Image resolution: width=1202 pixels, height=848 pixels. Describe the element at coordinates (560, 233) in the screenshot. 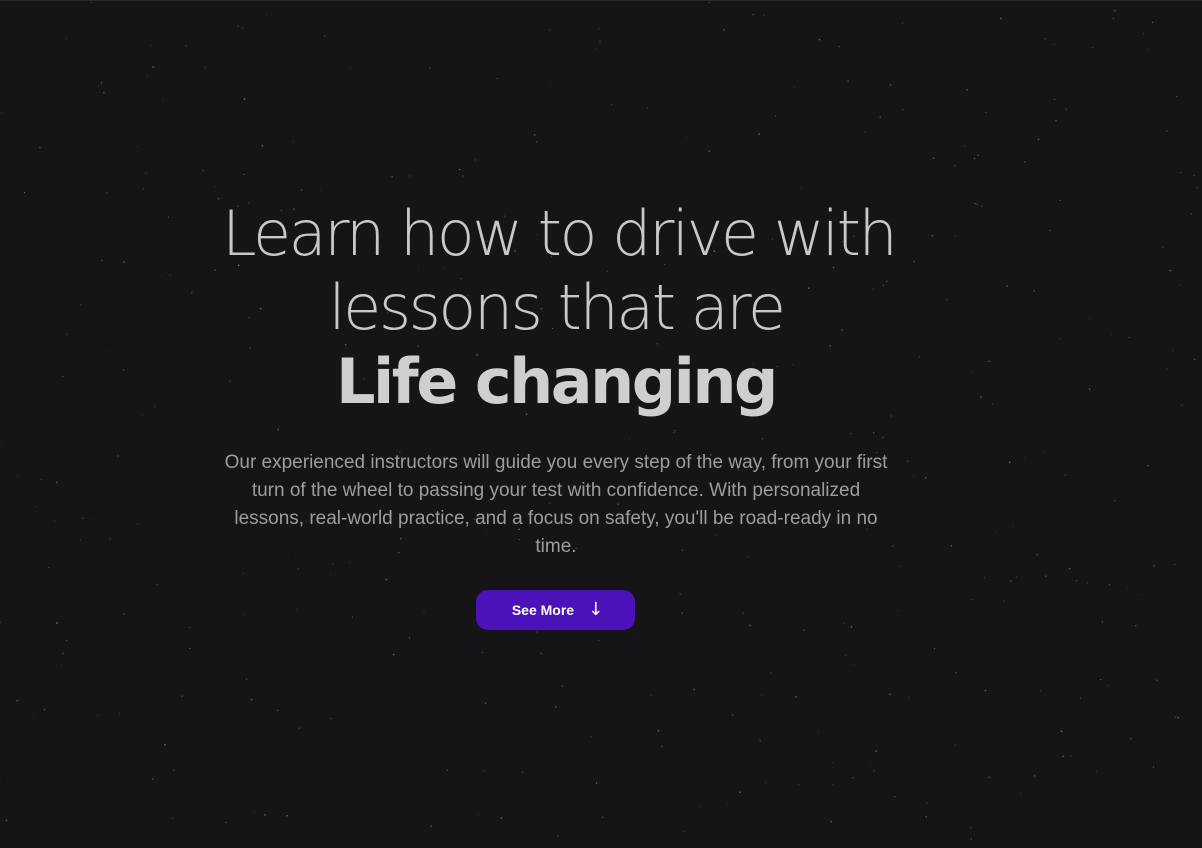

I see `headline-line-1: Learn how to drive with` at that location.